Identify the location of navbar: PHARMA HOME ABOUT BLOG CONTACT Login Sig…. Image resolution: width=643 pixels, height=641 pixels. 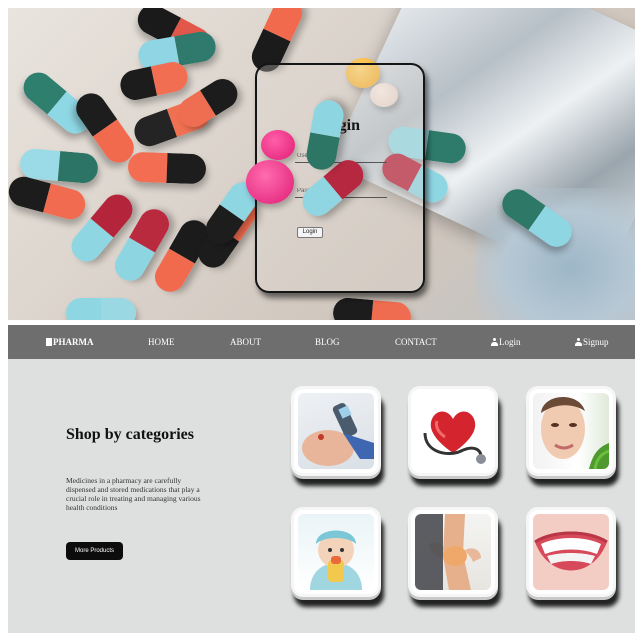
(321, 342).